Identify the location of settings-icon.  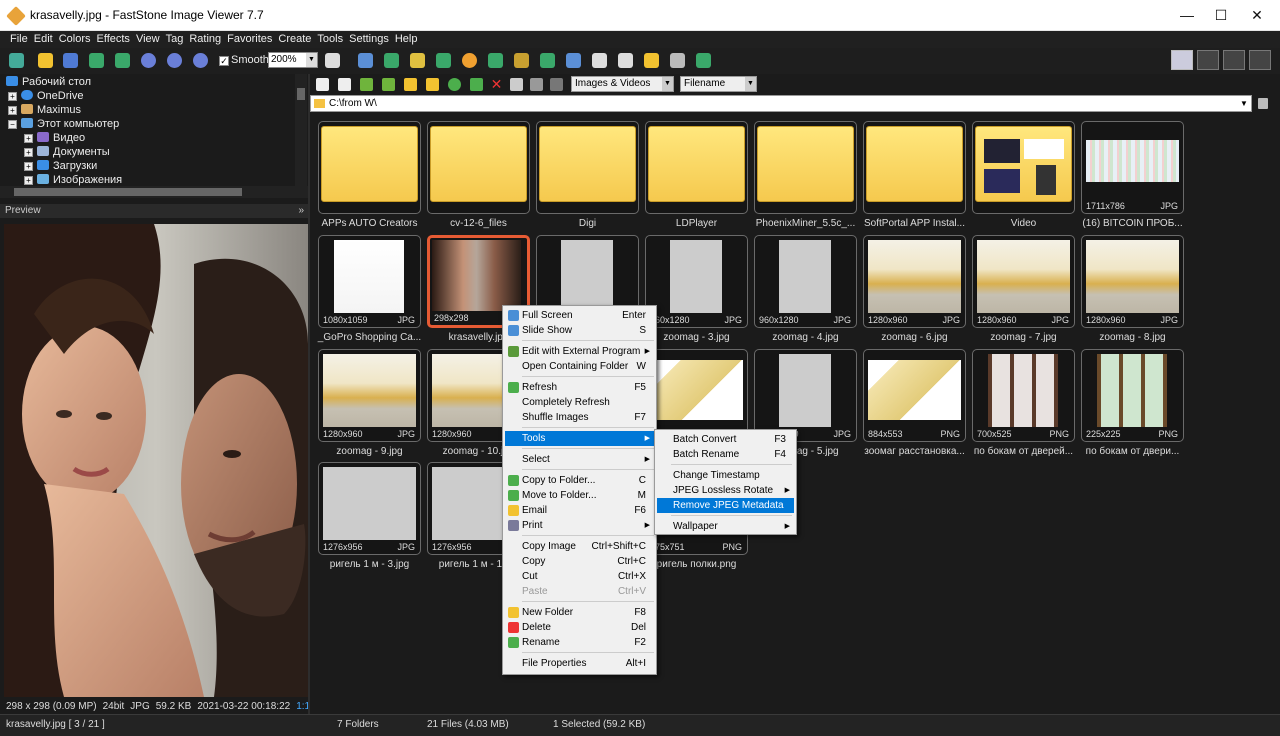
(703, 60).